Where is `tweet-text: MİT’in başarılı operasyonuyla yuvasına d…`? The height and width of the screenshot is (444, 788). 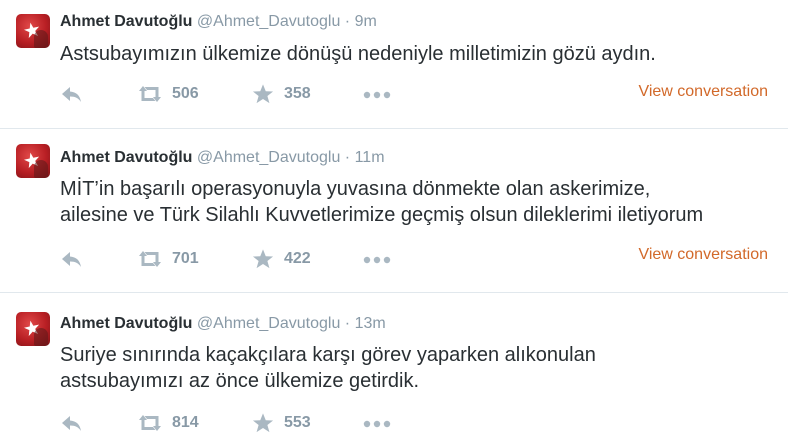 tweet-text: MİT’in başarılı operasyonuyla yuvasına d… is located at coordinates (420, 202).